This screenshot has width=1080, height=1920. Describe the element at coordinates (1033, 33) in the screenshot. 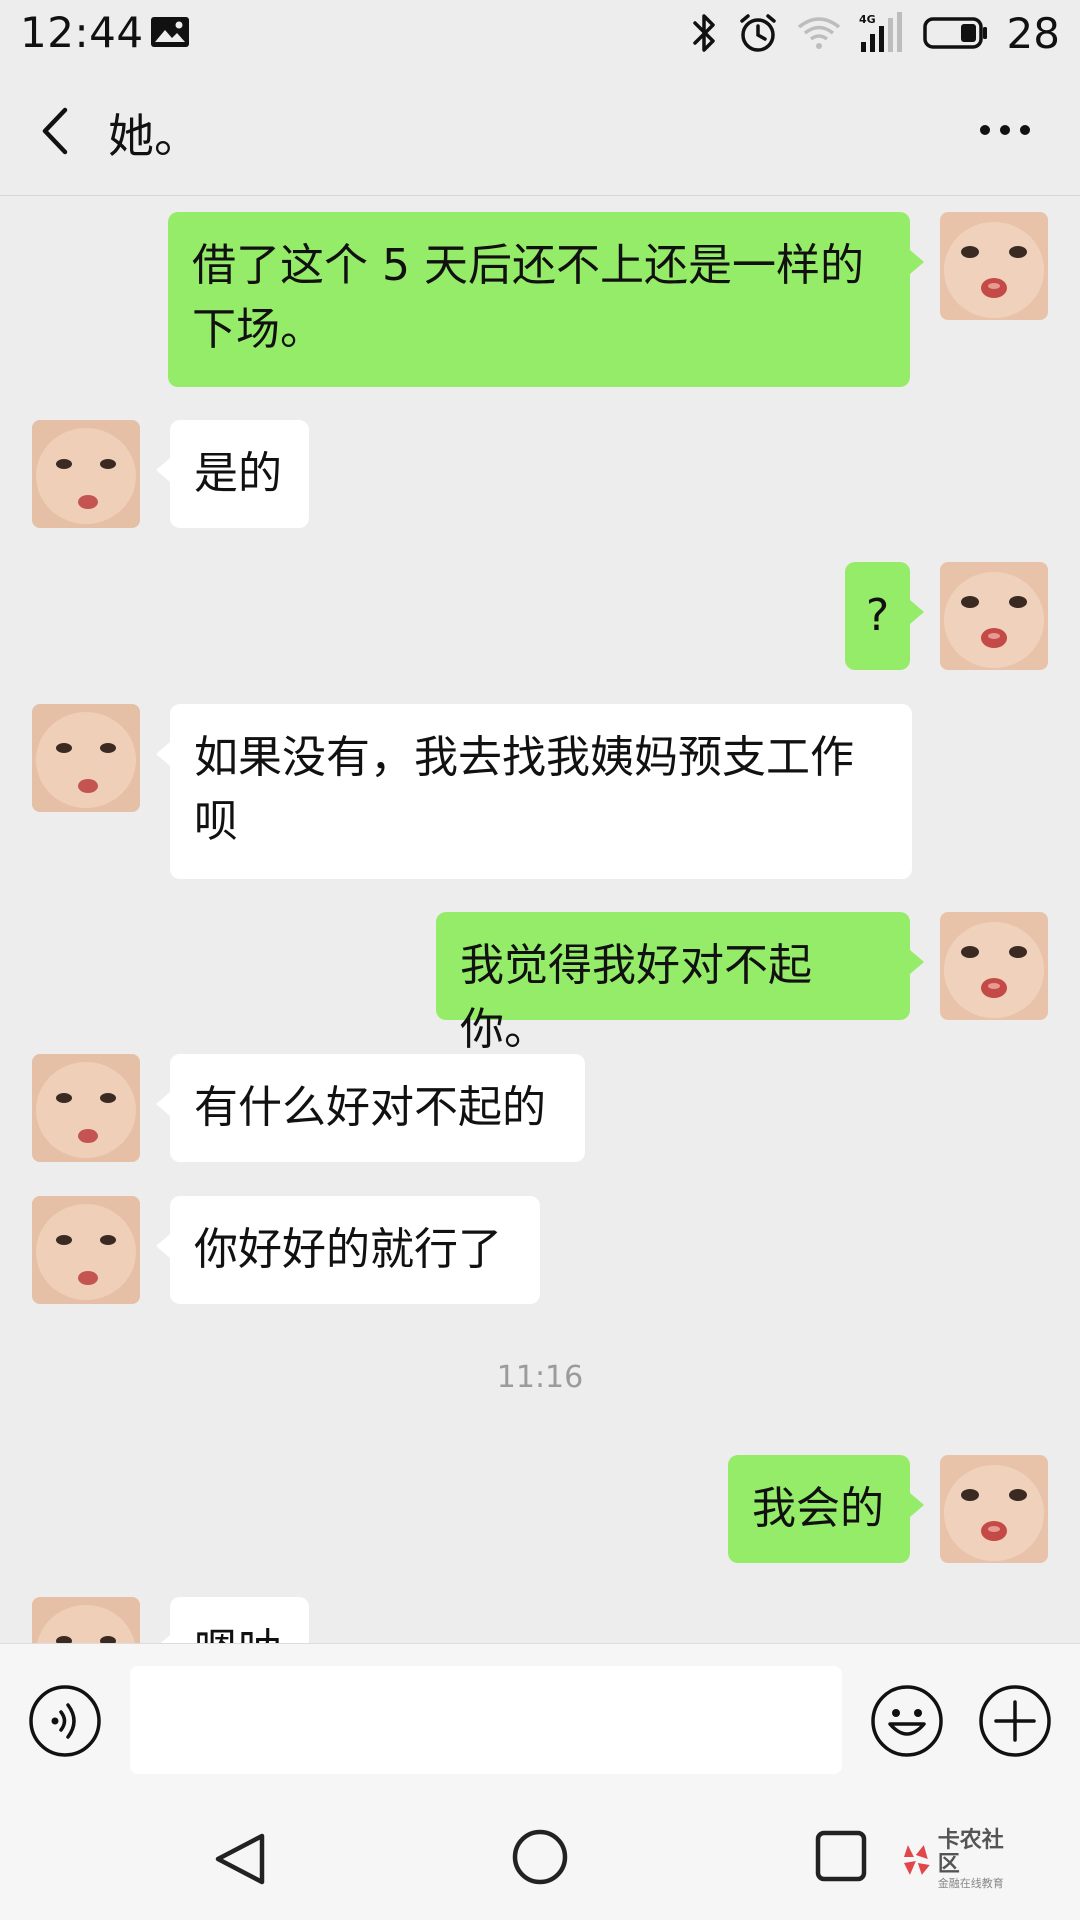

I see `battery-level: 28` at that location.